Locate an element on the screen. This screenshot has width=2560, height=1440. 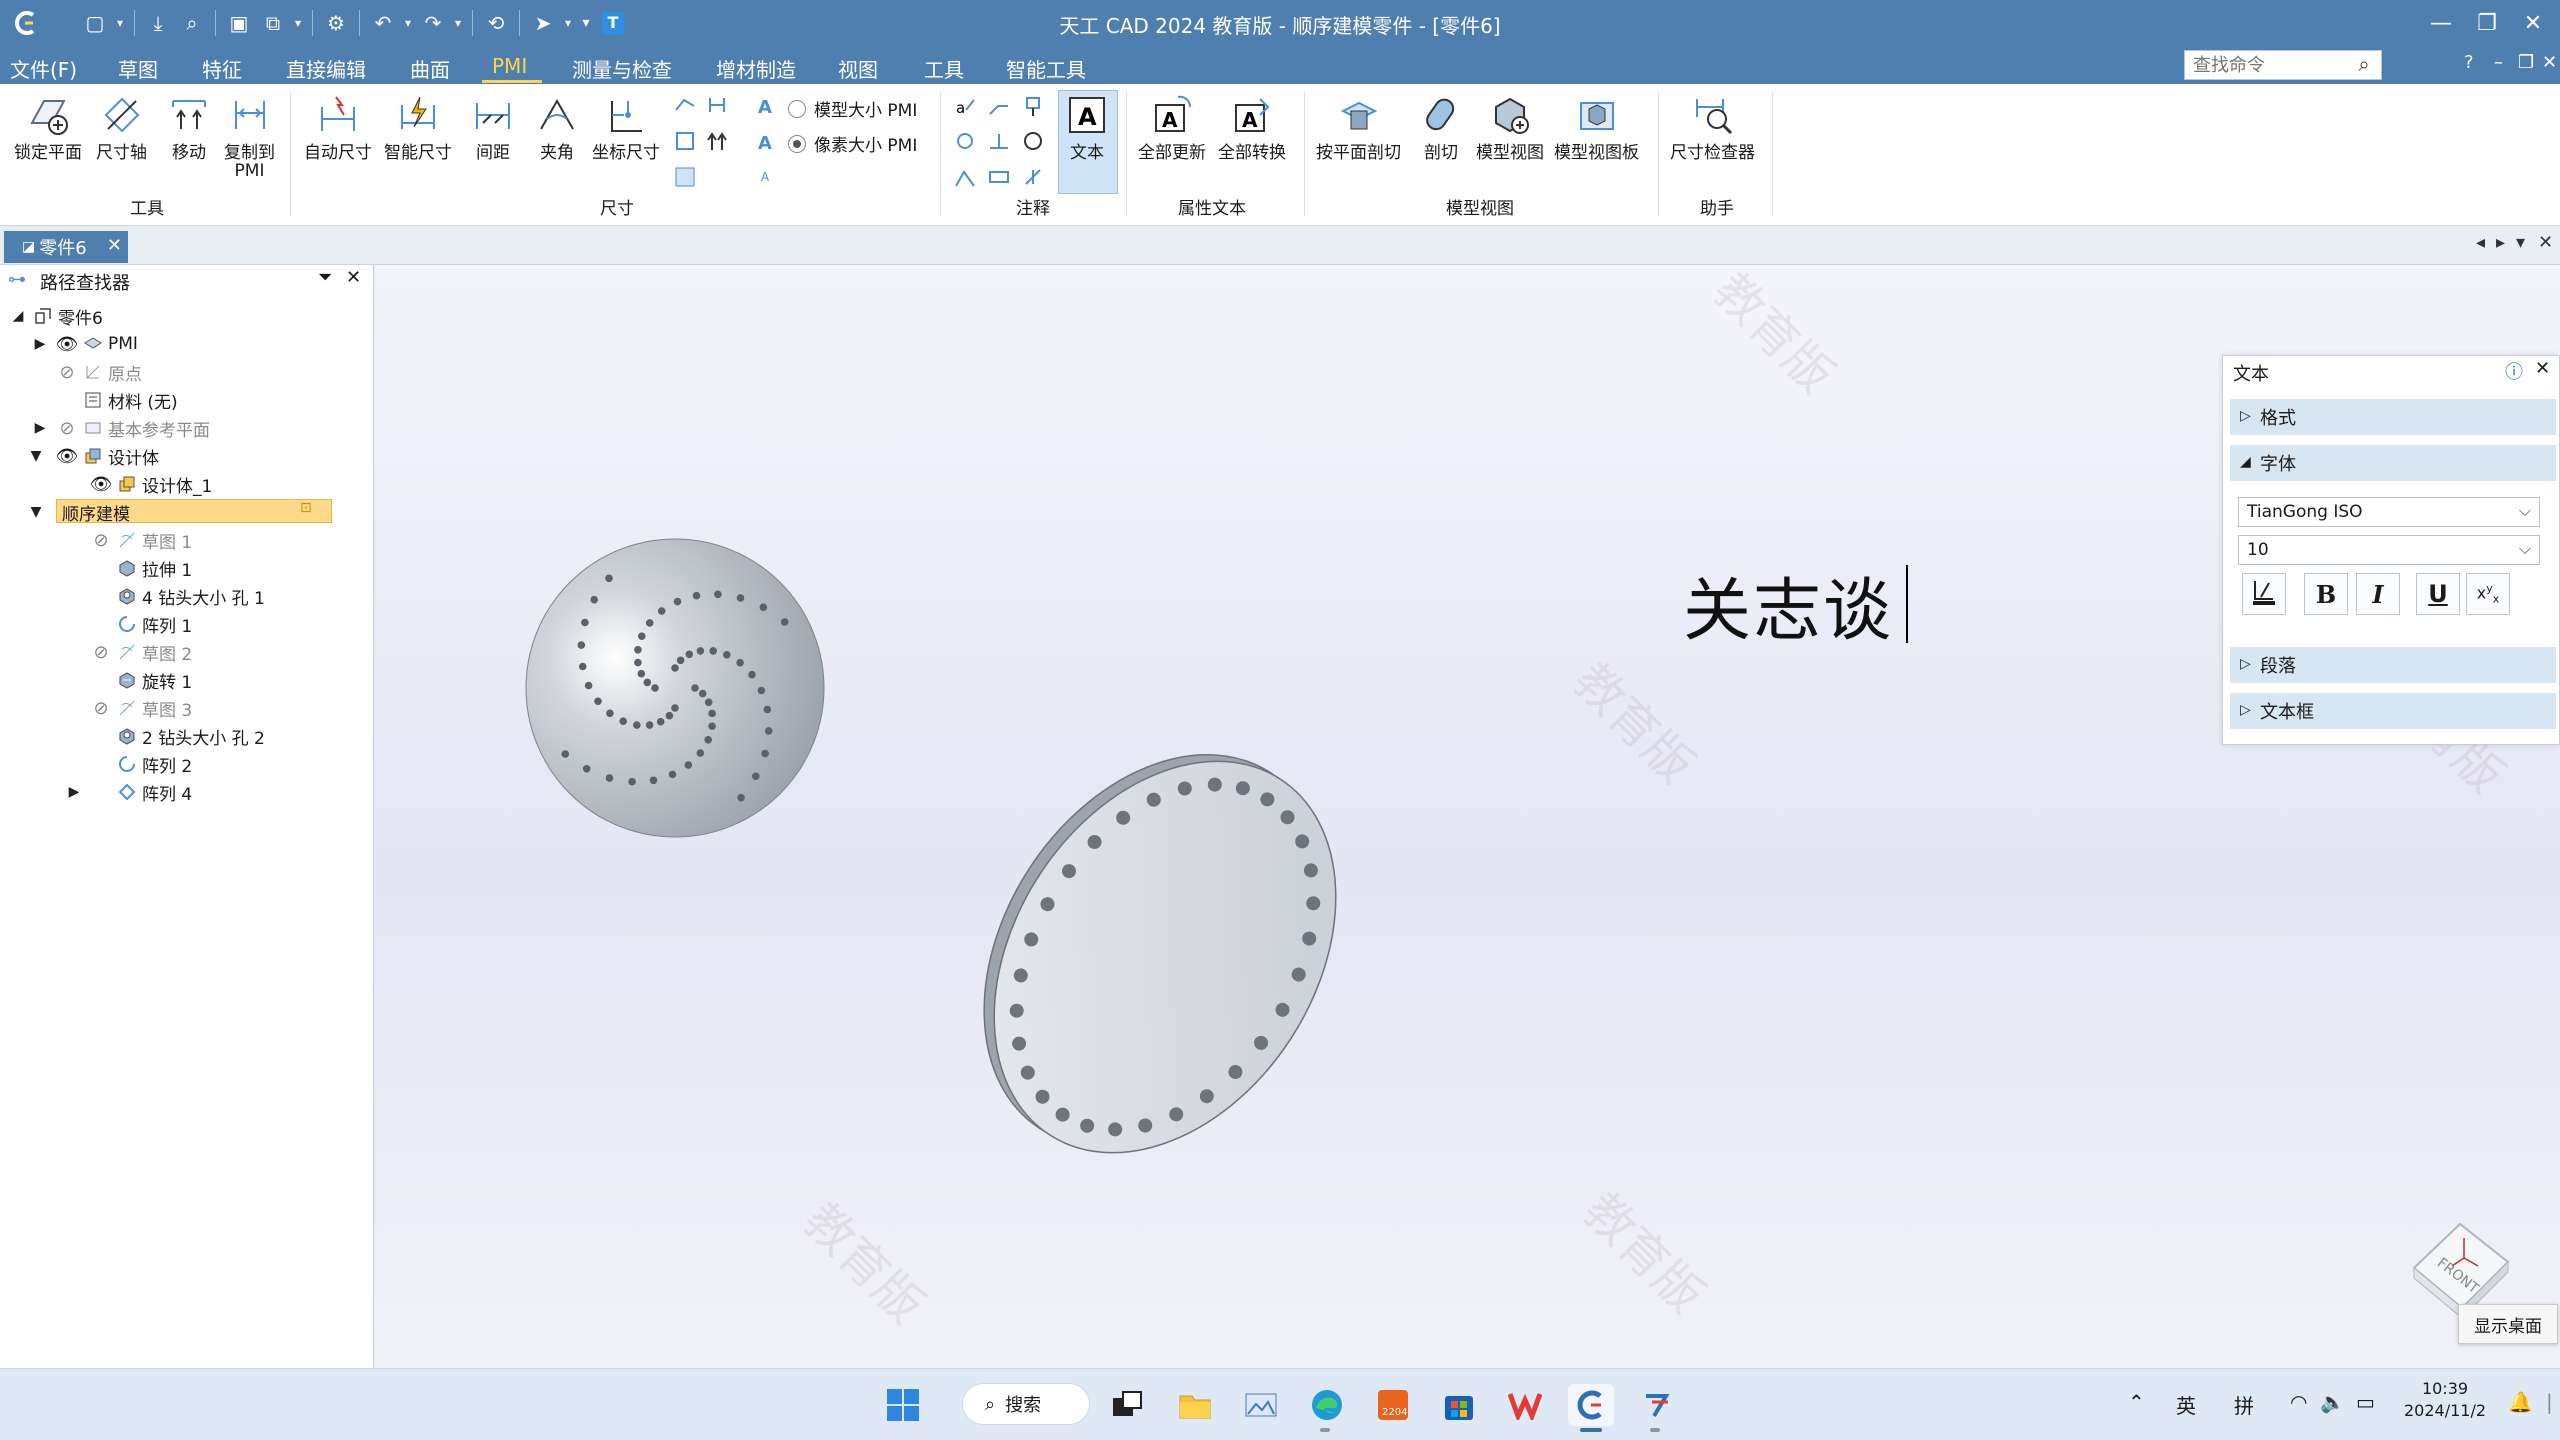
collapse-triangle-icon: ◢ is located at coordinates (18, 316).